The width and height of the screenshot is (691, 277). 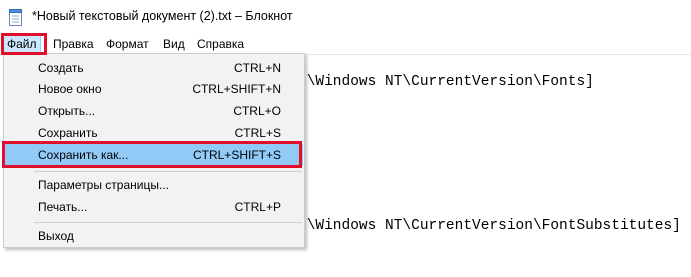 What do you see at coordinates (68, 133) in the screenshot?
I see `menu-item-label: Сохранить` at bounding box center [68, 133].